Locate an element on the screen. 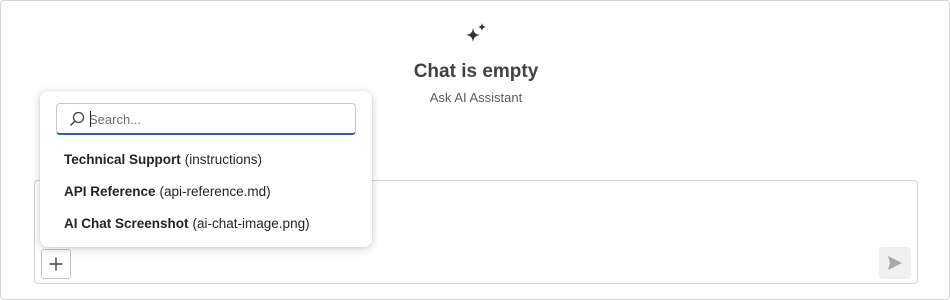  menu-item-name: API Reference is located at coordinates (110, 191).